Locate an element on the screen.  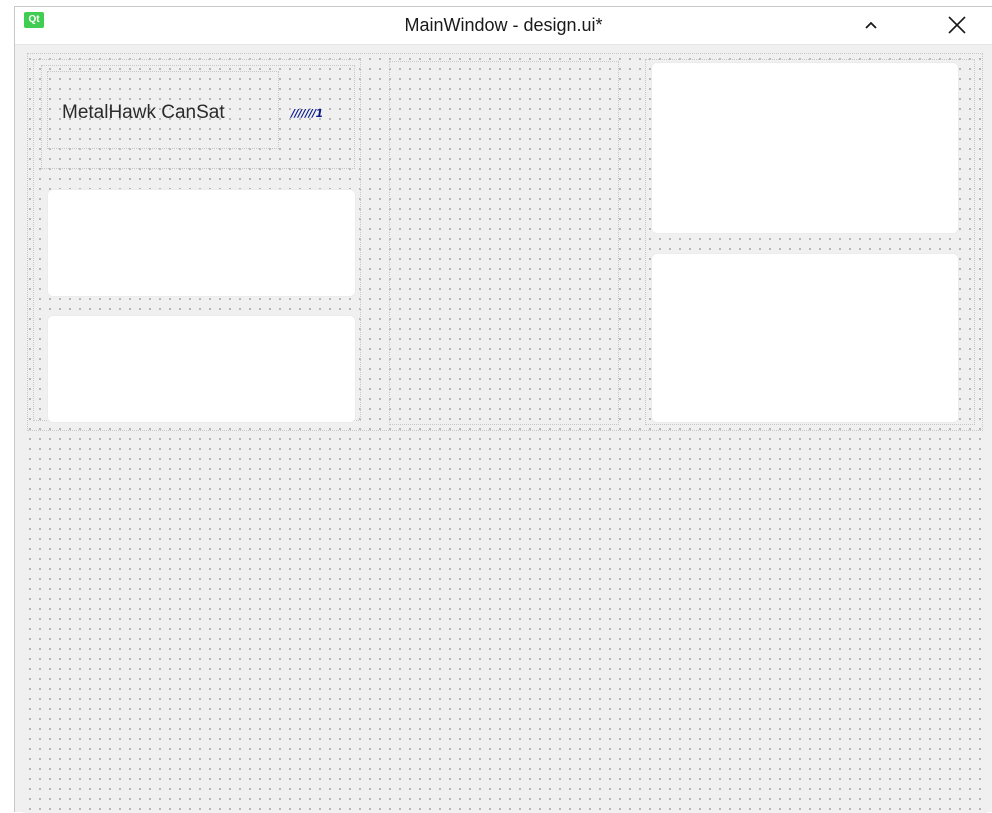
close-button is located at coordinates (957, 25).